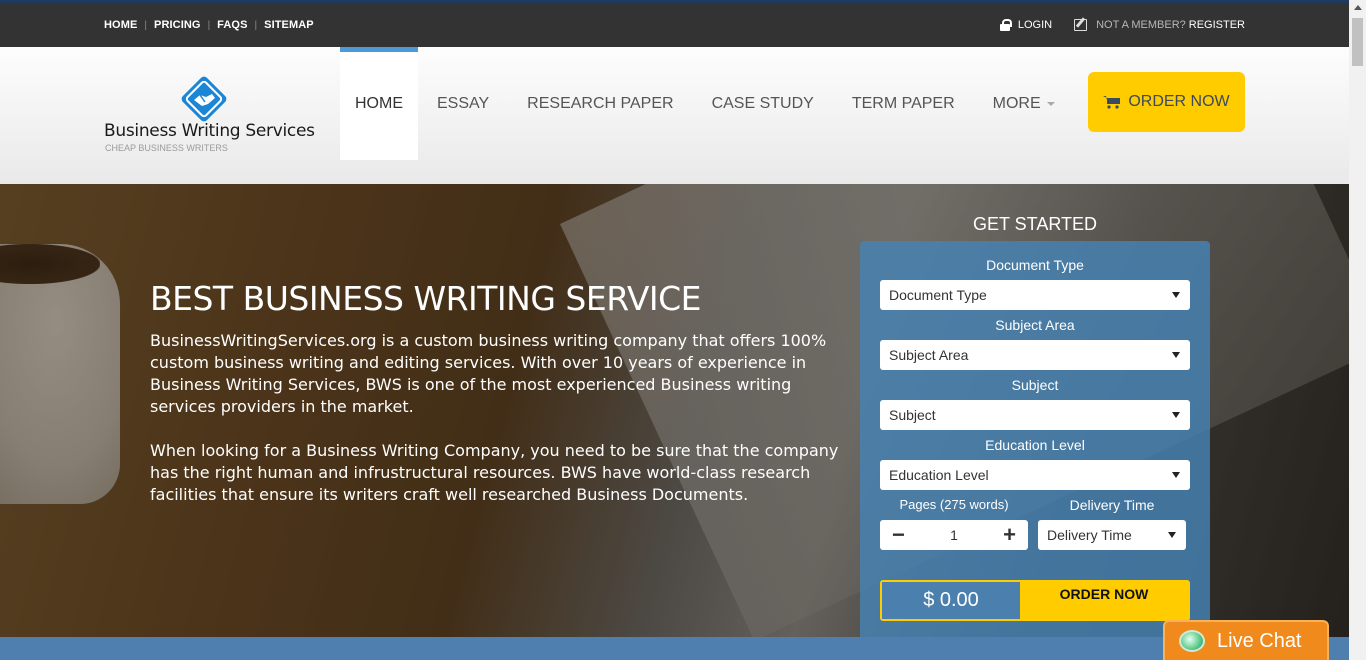 This screenshot has height=660, width=1366. I want to click on logo-name: Business Writing Services, so click(209, 131).